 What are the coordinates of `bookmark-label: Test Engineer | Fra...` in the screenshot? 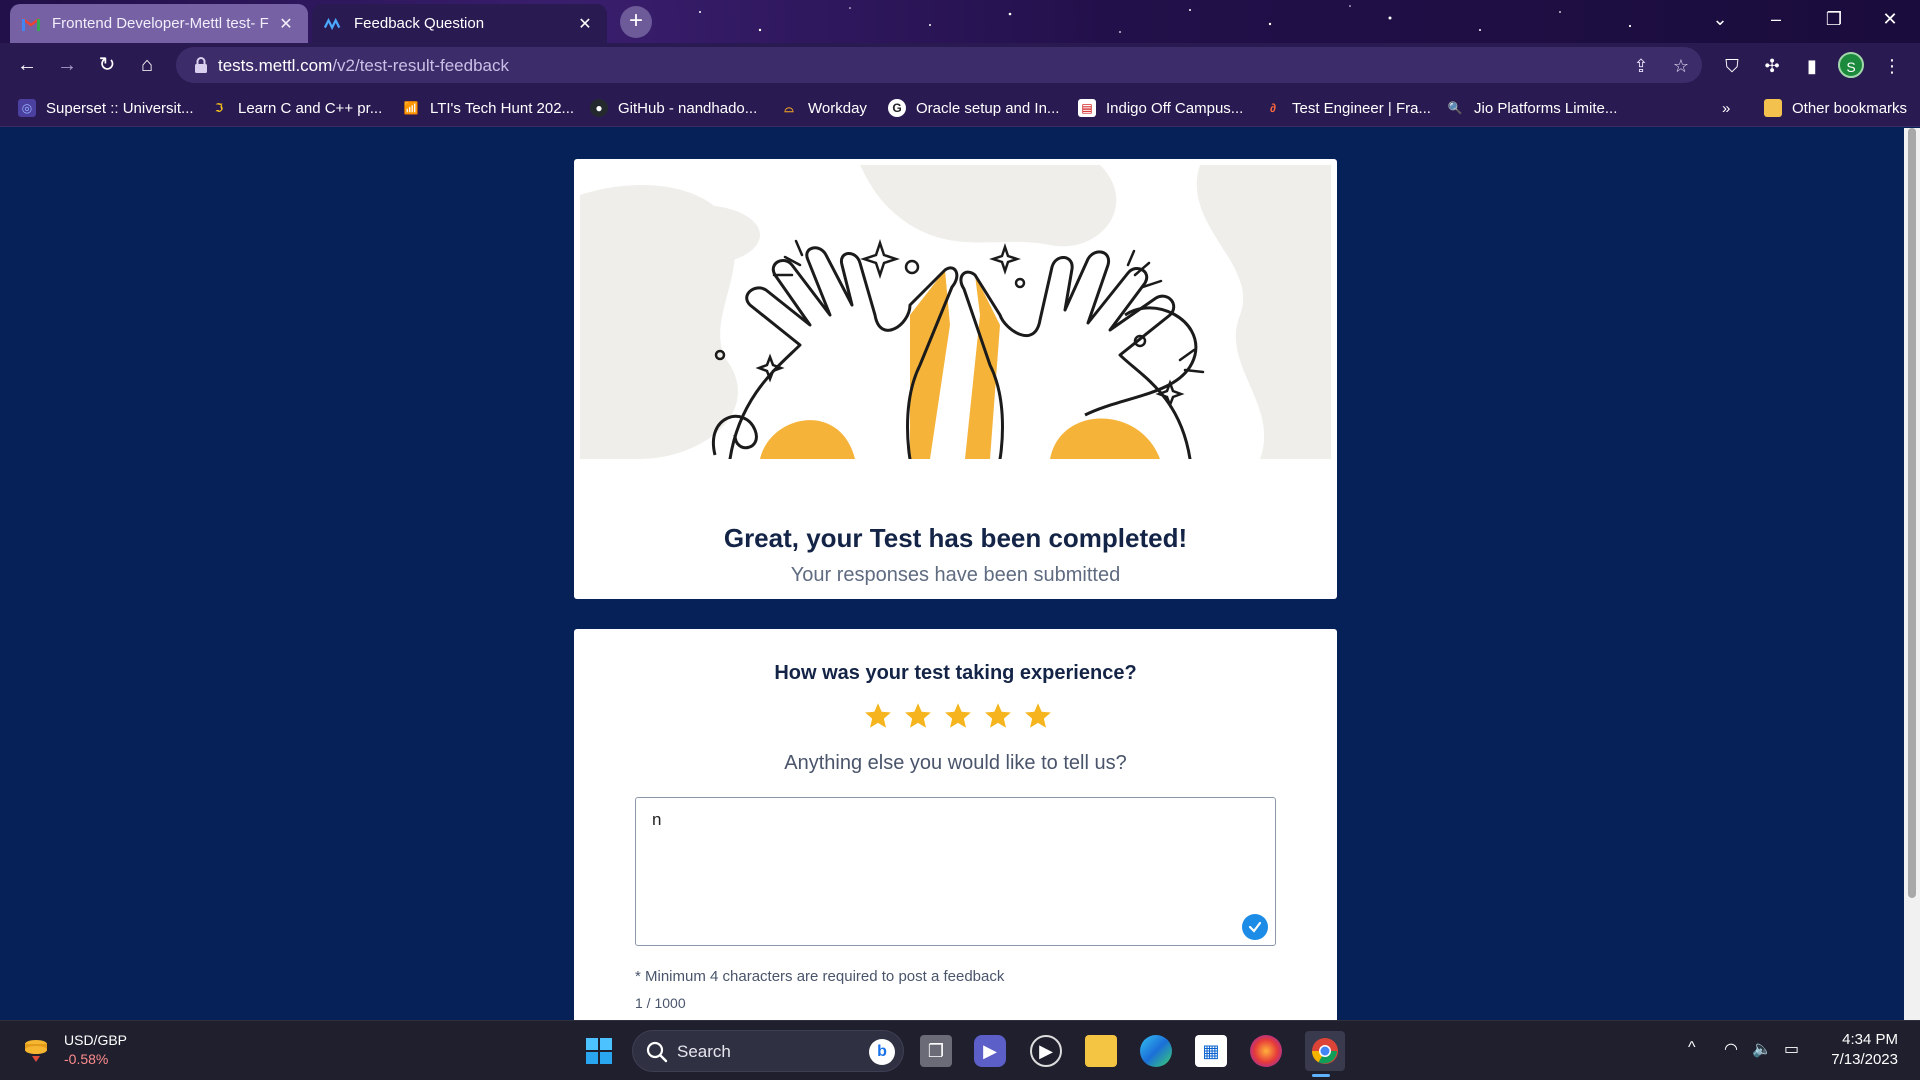 It's located at (1361, 108).